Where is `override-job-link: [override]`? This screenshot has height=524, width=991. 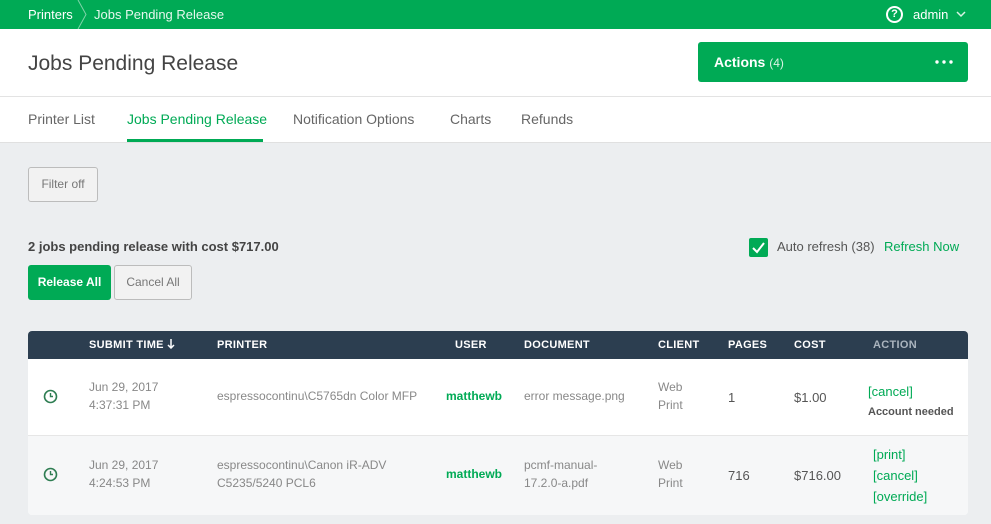 override-job-link: [override] is located at coordinates (900, 496).